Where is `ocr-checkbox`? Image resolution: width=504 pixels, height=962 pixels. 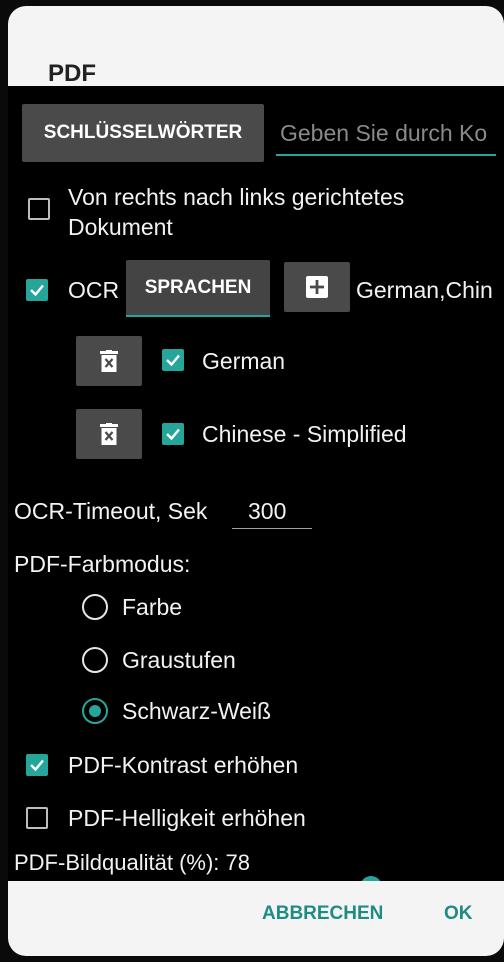
ocr-checkbox is located at coordinates (37, 290).